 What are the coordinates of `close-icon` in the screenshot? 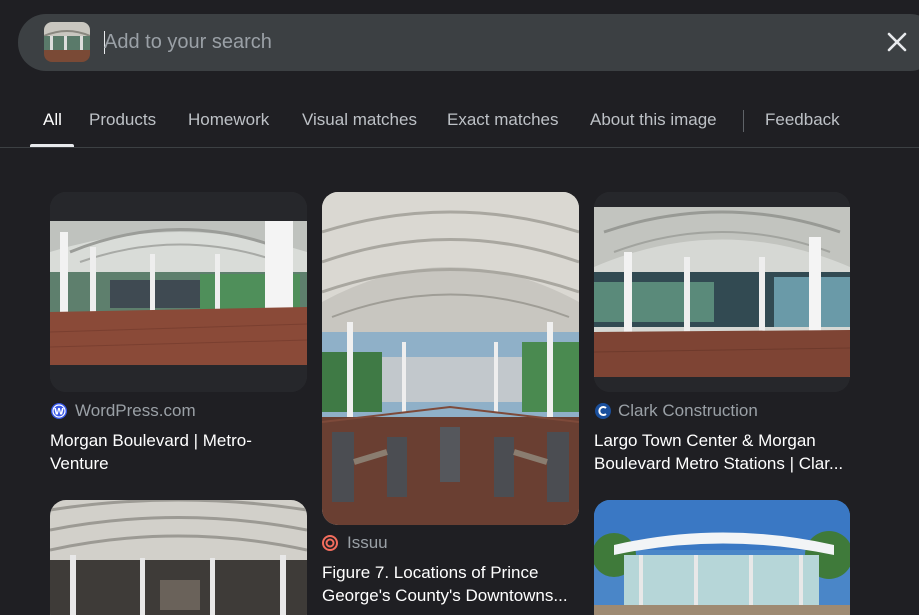 It's located at (897, 42).